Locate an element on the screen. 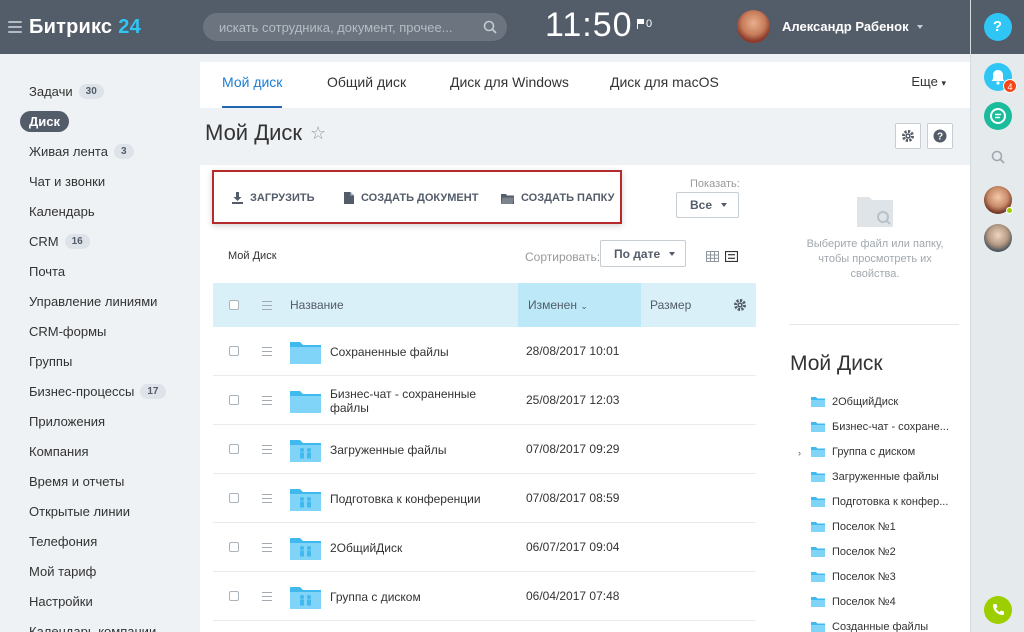 The height and width of the screenshot is (632, 1024). sidebar-item: Задачи 30 is located at coordinates (93, 91).